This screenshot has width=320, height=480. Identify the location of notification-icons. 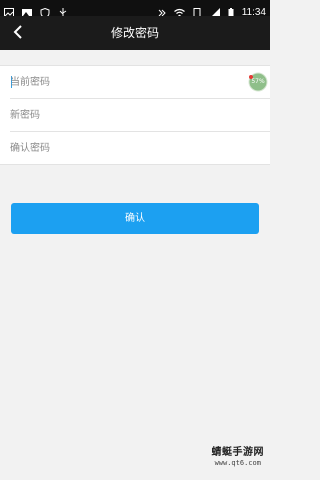
(37, 11).